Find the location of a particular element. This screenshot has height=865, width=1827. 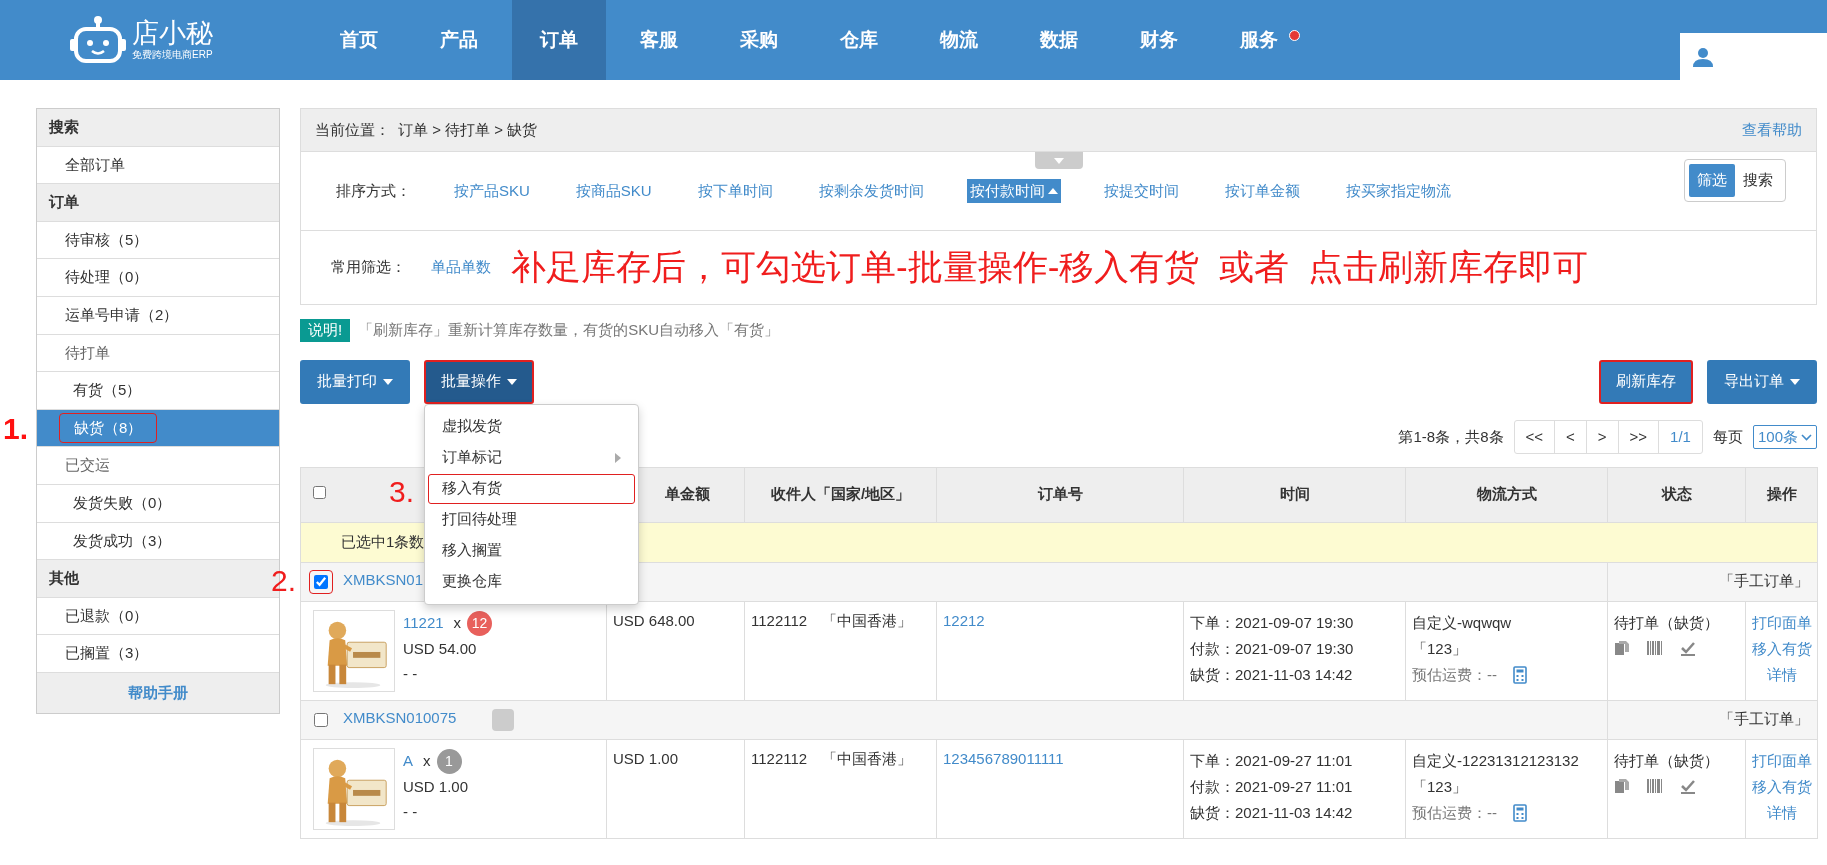

column-header: 操作 is located at coordinates (1781, 494).